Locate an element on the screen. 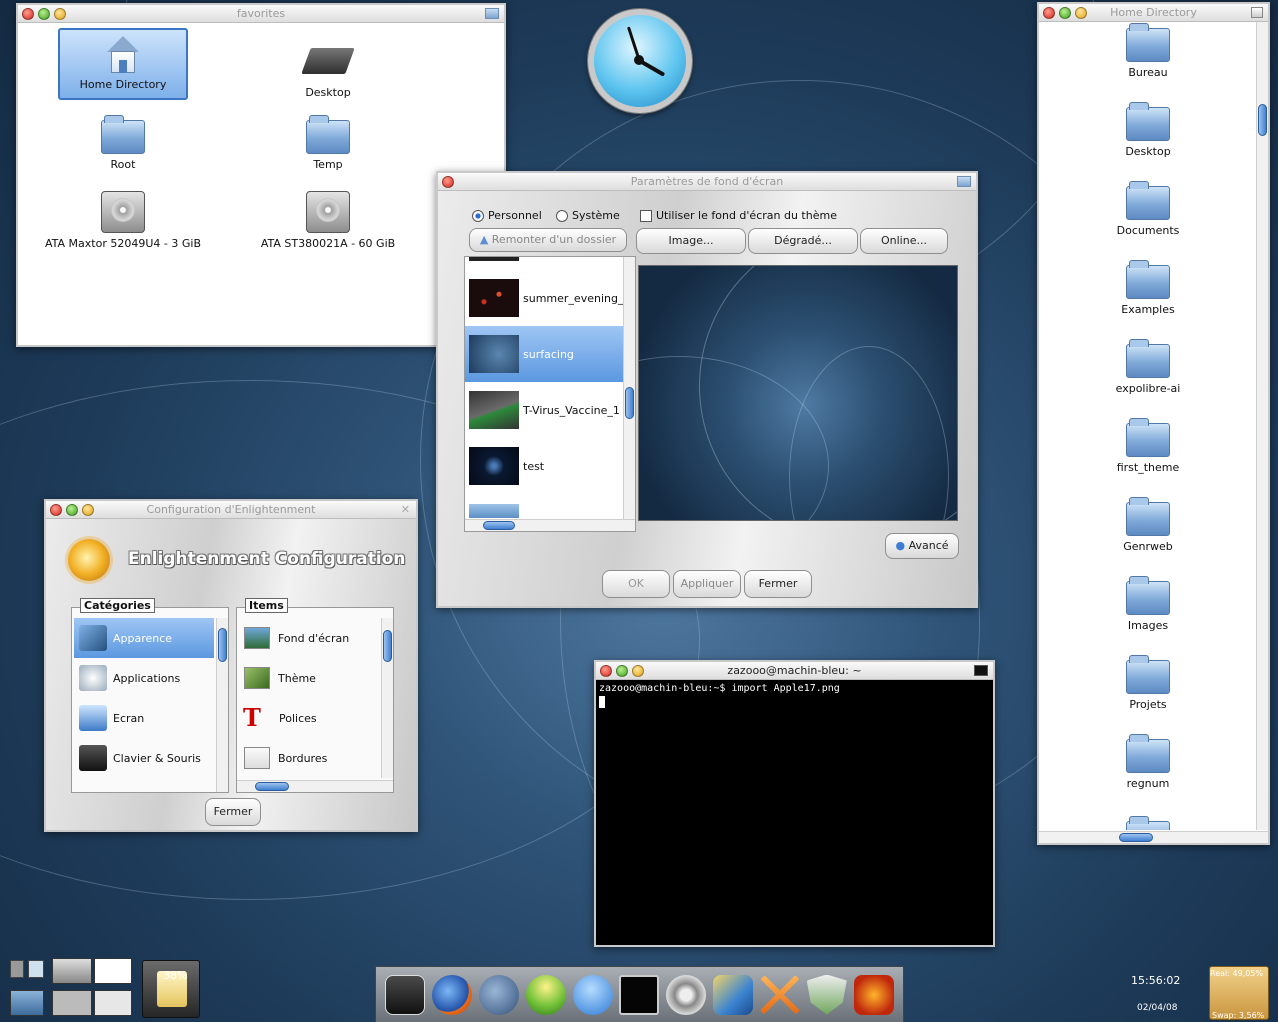 Image resolution: width=1278 pixels, height=1022 pixels. category-item: Applications is located at coordinates (144, 678).